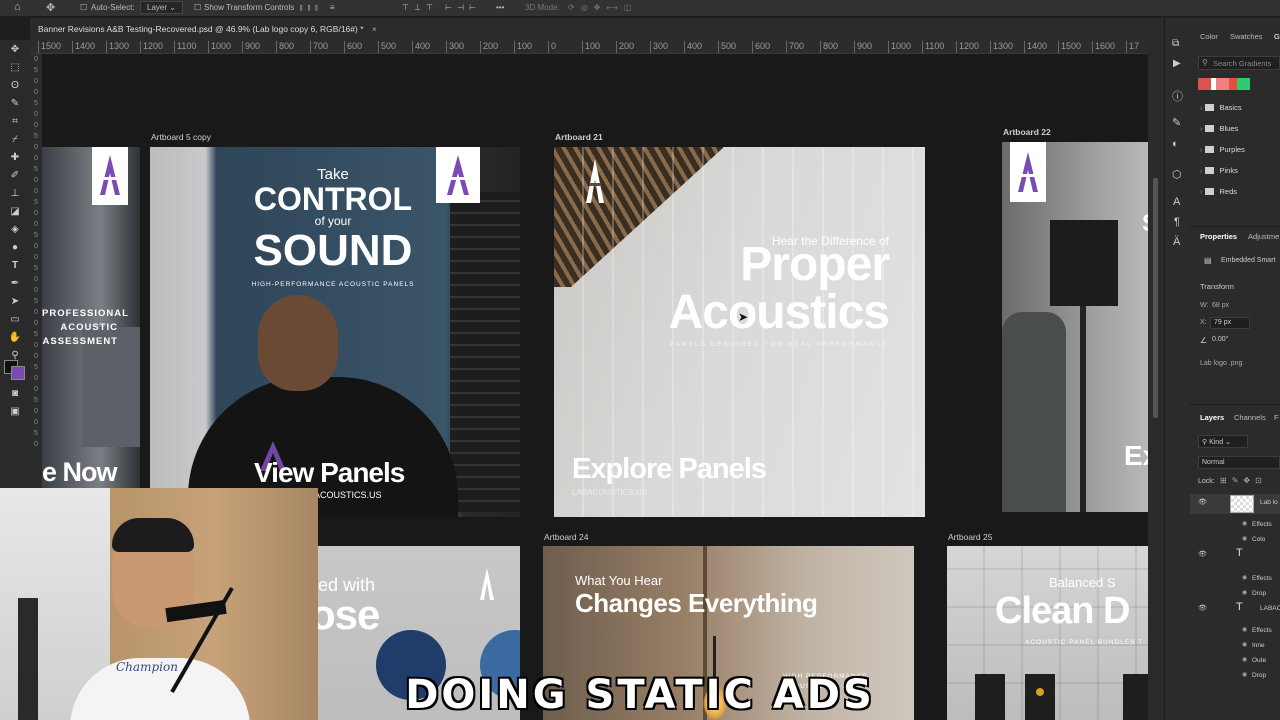  Describe the element at coordinates (1220, 339) in the screenshot. I see `angle-value: 0.00°` at that location.